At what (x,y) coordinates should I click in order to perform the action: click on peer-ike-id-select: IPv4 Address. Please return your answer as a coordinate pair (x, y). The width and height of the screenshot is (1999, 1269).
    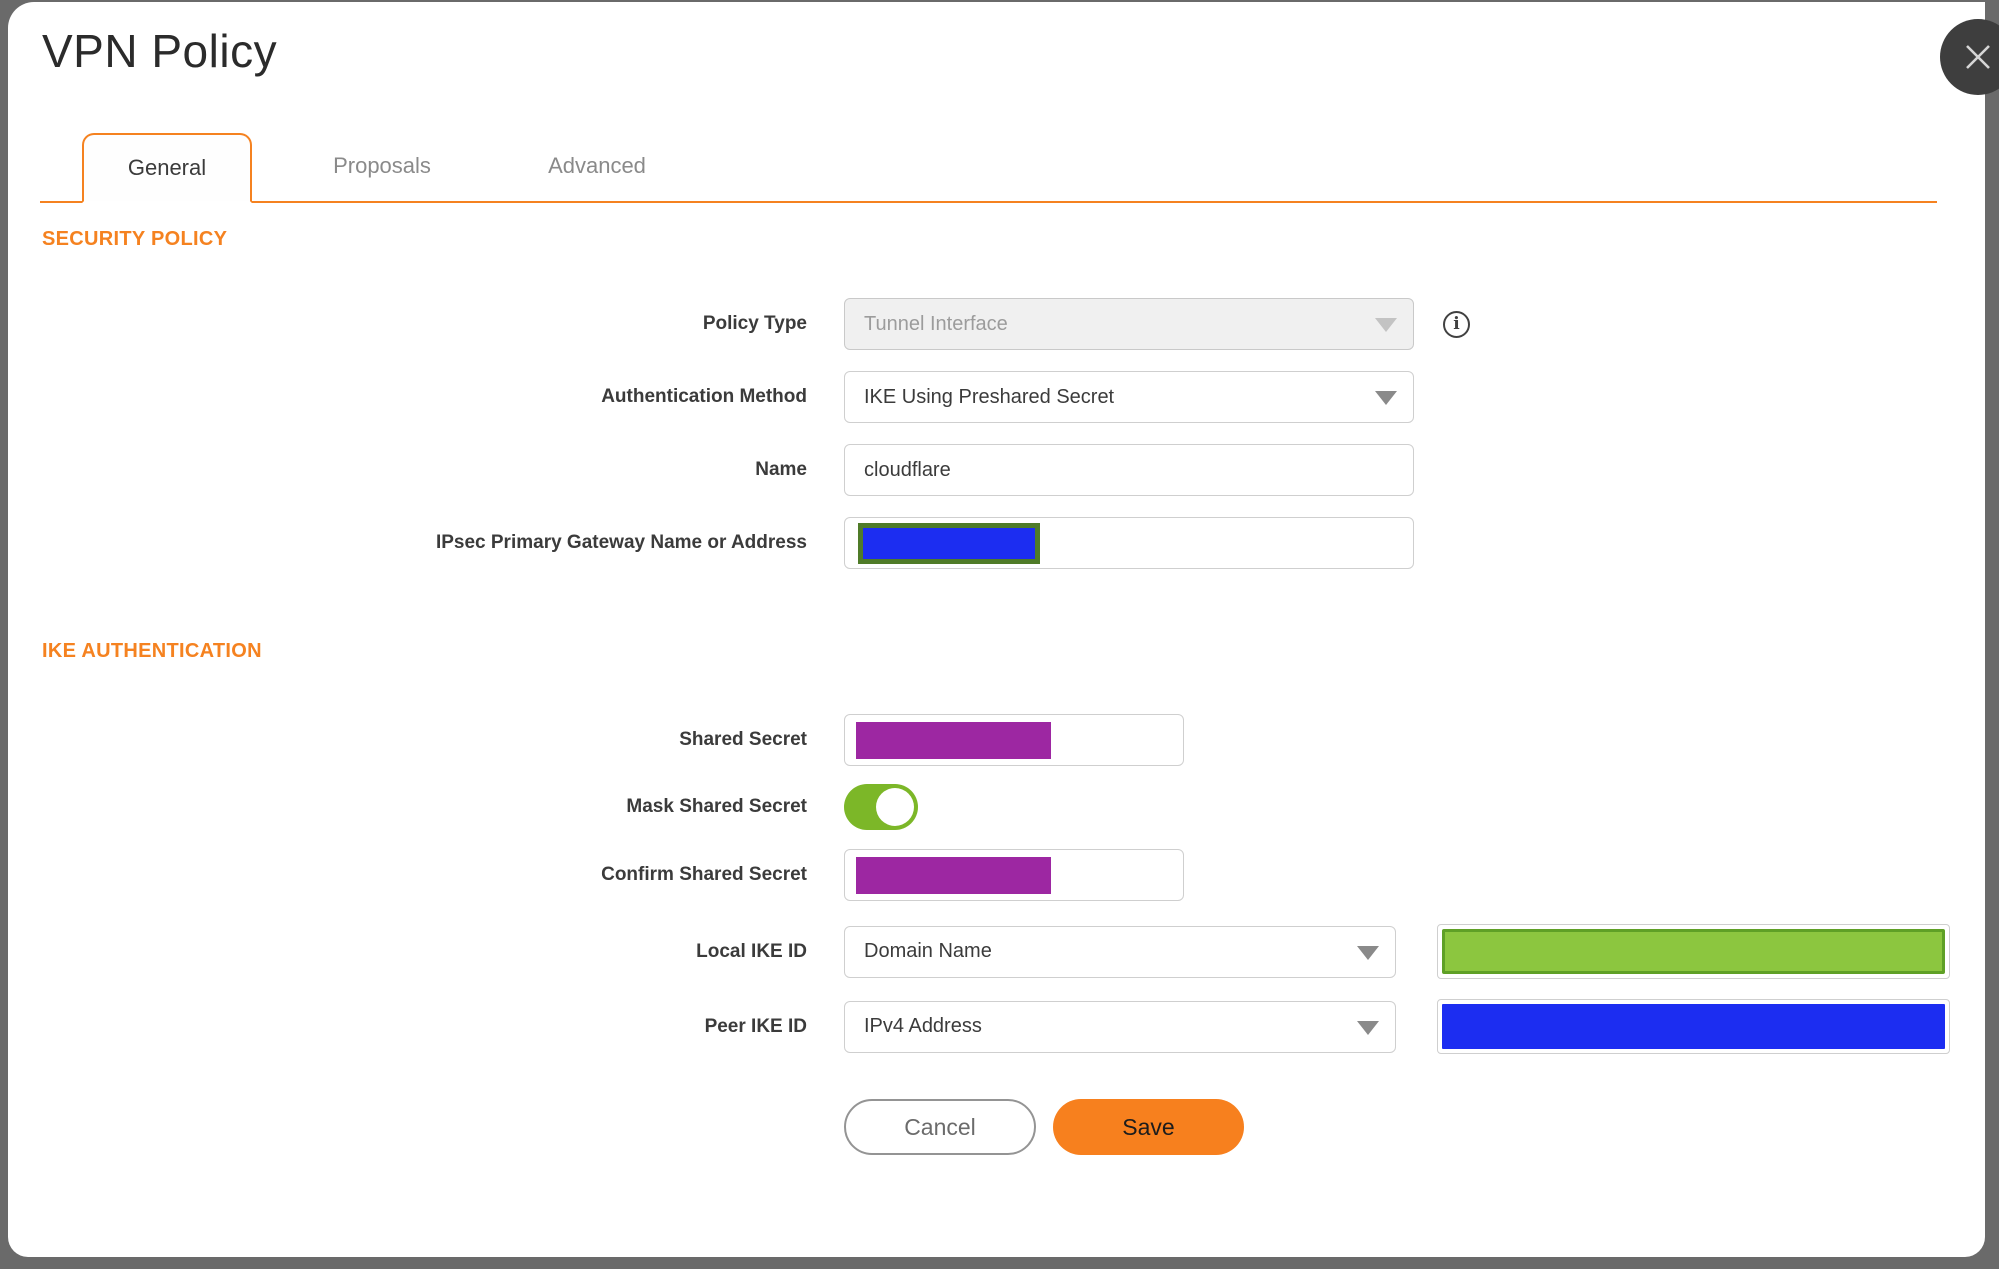
    Looking at the image, I should click on (1120, 1026).